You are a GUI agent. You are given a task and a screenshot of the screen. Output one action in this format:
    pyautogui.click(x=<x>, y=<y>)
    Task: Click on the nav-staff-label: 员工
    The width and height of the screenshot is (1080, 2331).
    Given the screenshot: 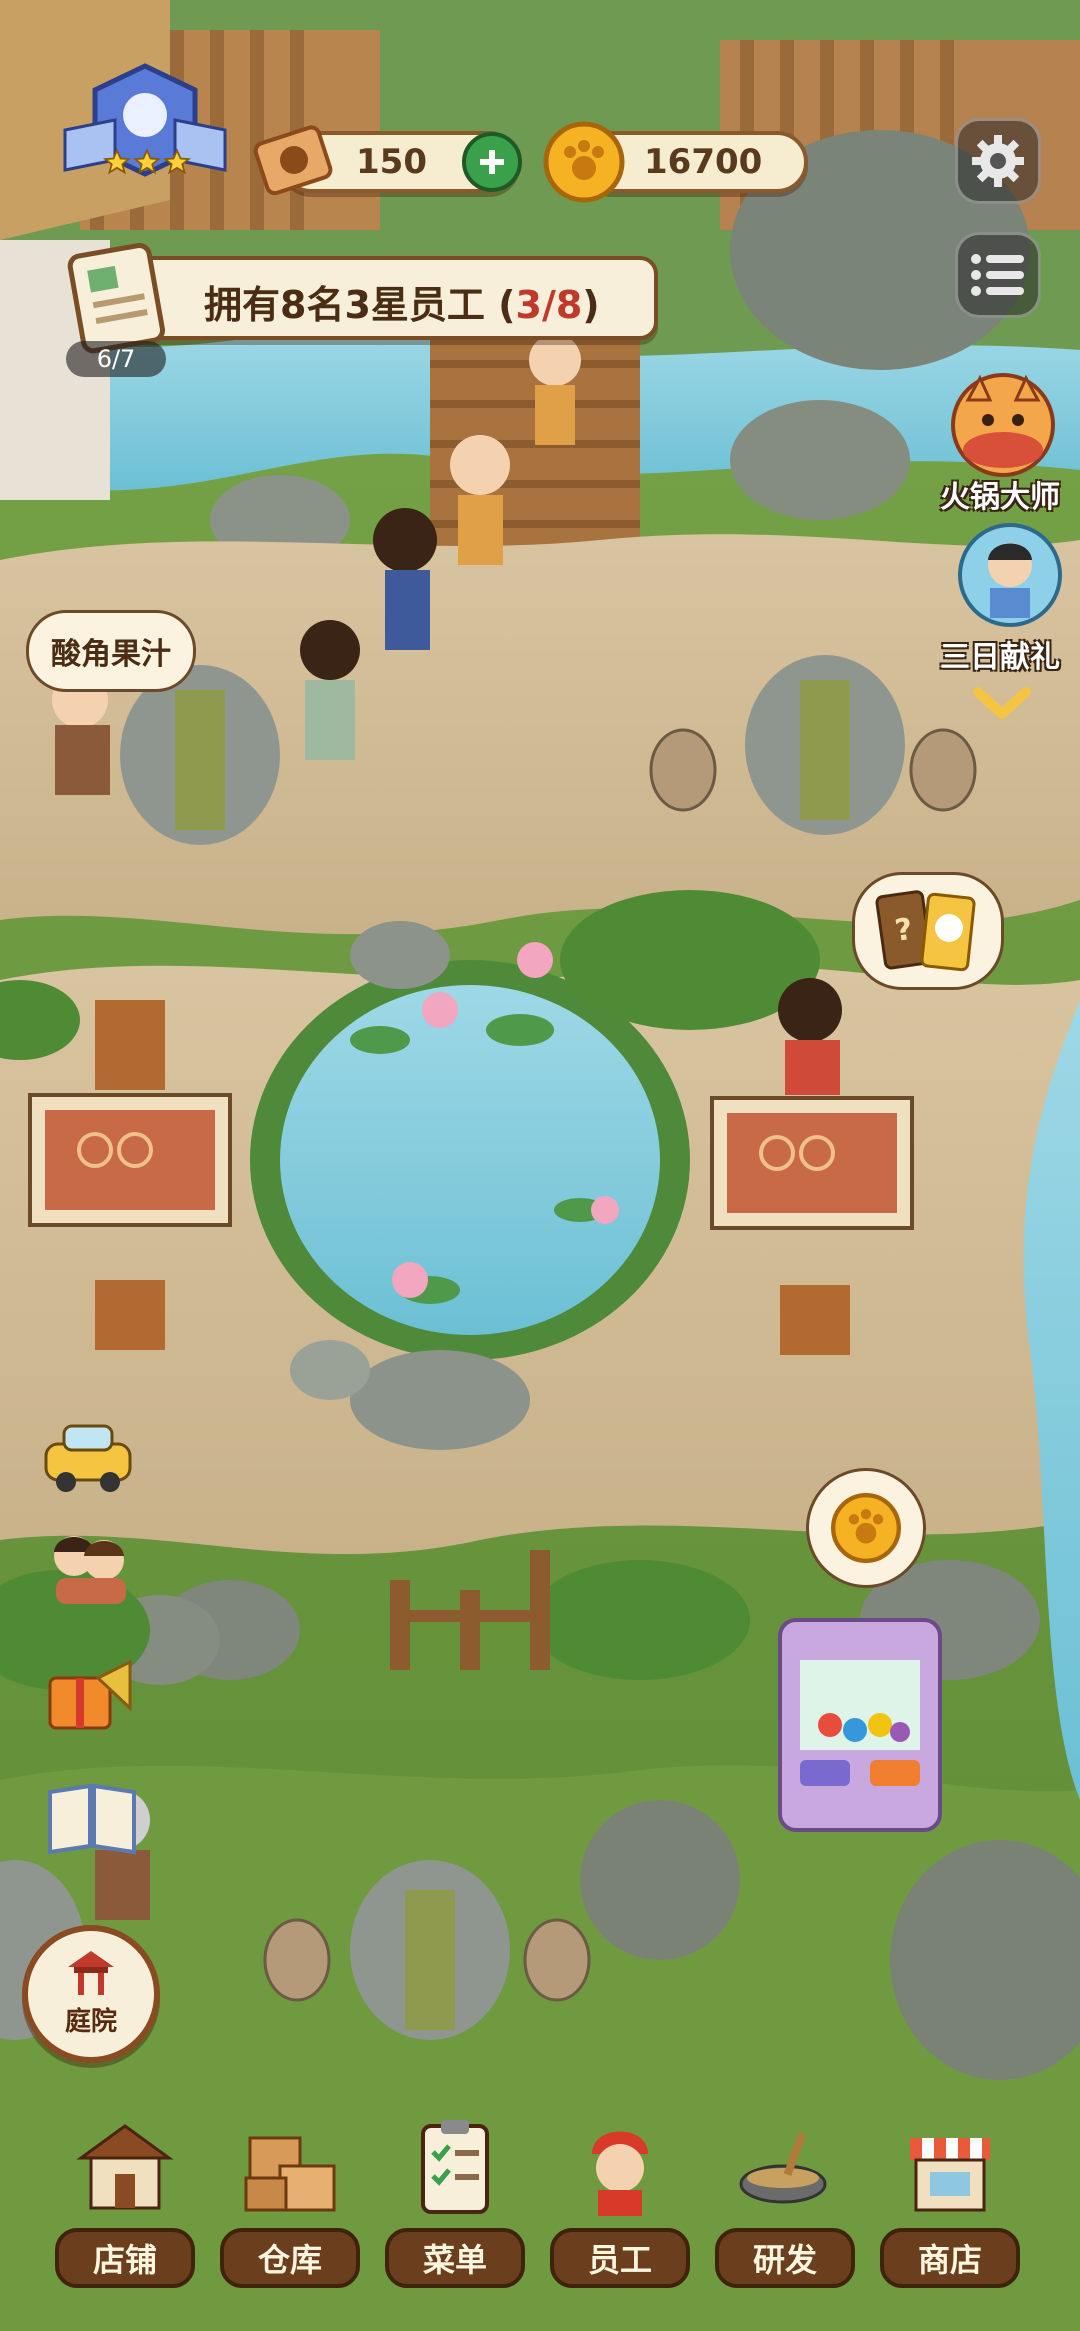 What is the action you would take?
    pyautogui.click(x=620, y=2258)
    